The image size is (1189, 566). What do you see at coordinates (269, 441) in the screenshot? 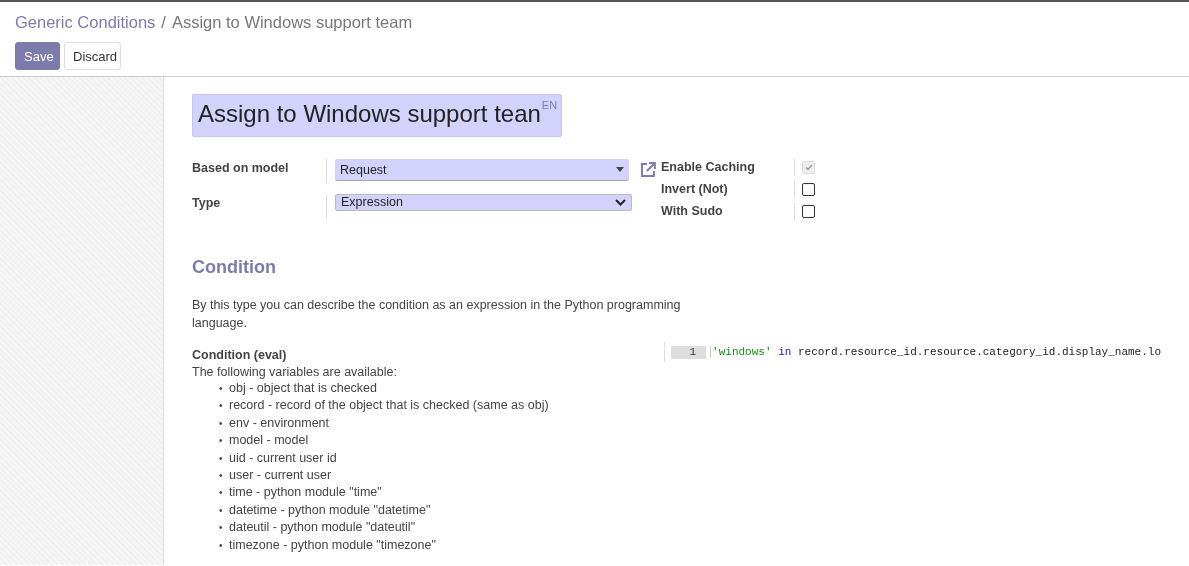
I see `variable-item: model - model` at bounding box center [269, 441].